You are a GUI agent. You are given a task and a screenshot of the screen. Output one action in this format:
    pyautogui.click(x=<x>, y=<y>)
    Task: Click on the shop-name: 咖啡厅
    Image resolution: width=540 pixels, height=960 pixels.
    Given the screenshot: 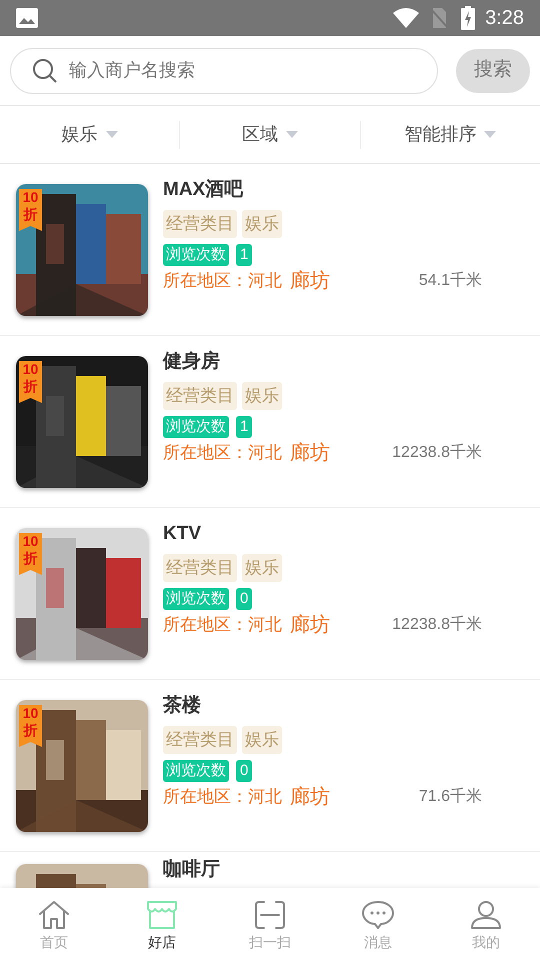 What is the action you would take?
    pyautogui.click(x=322, y=870)
    